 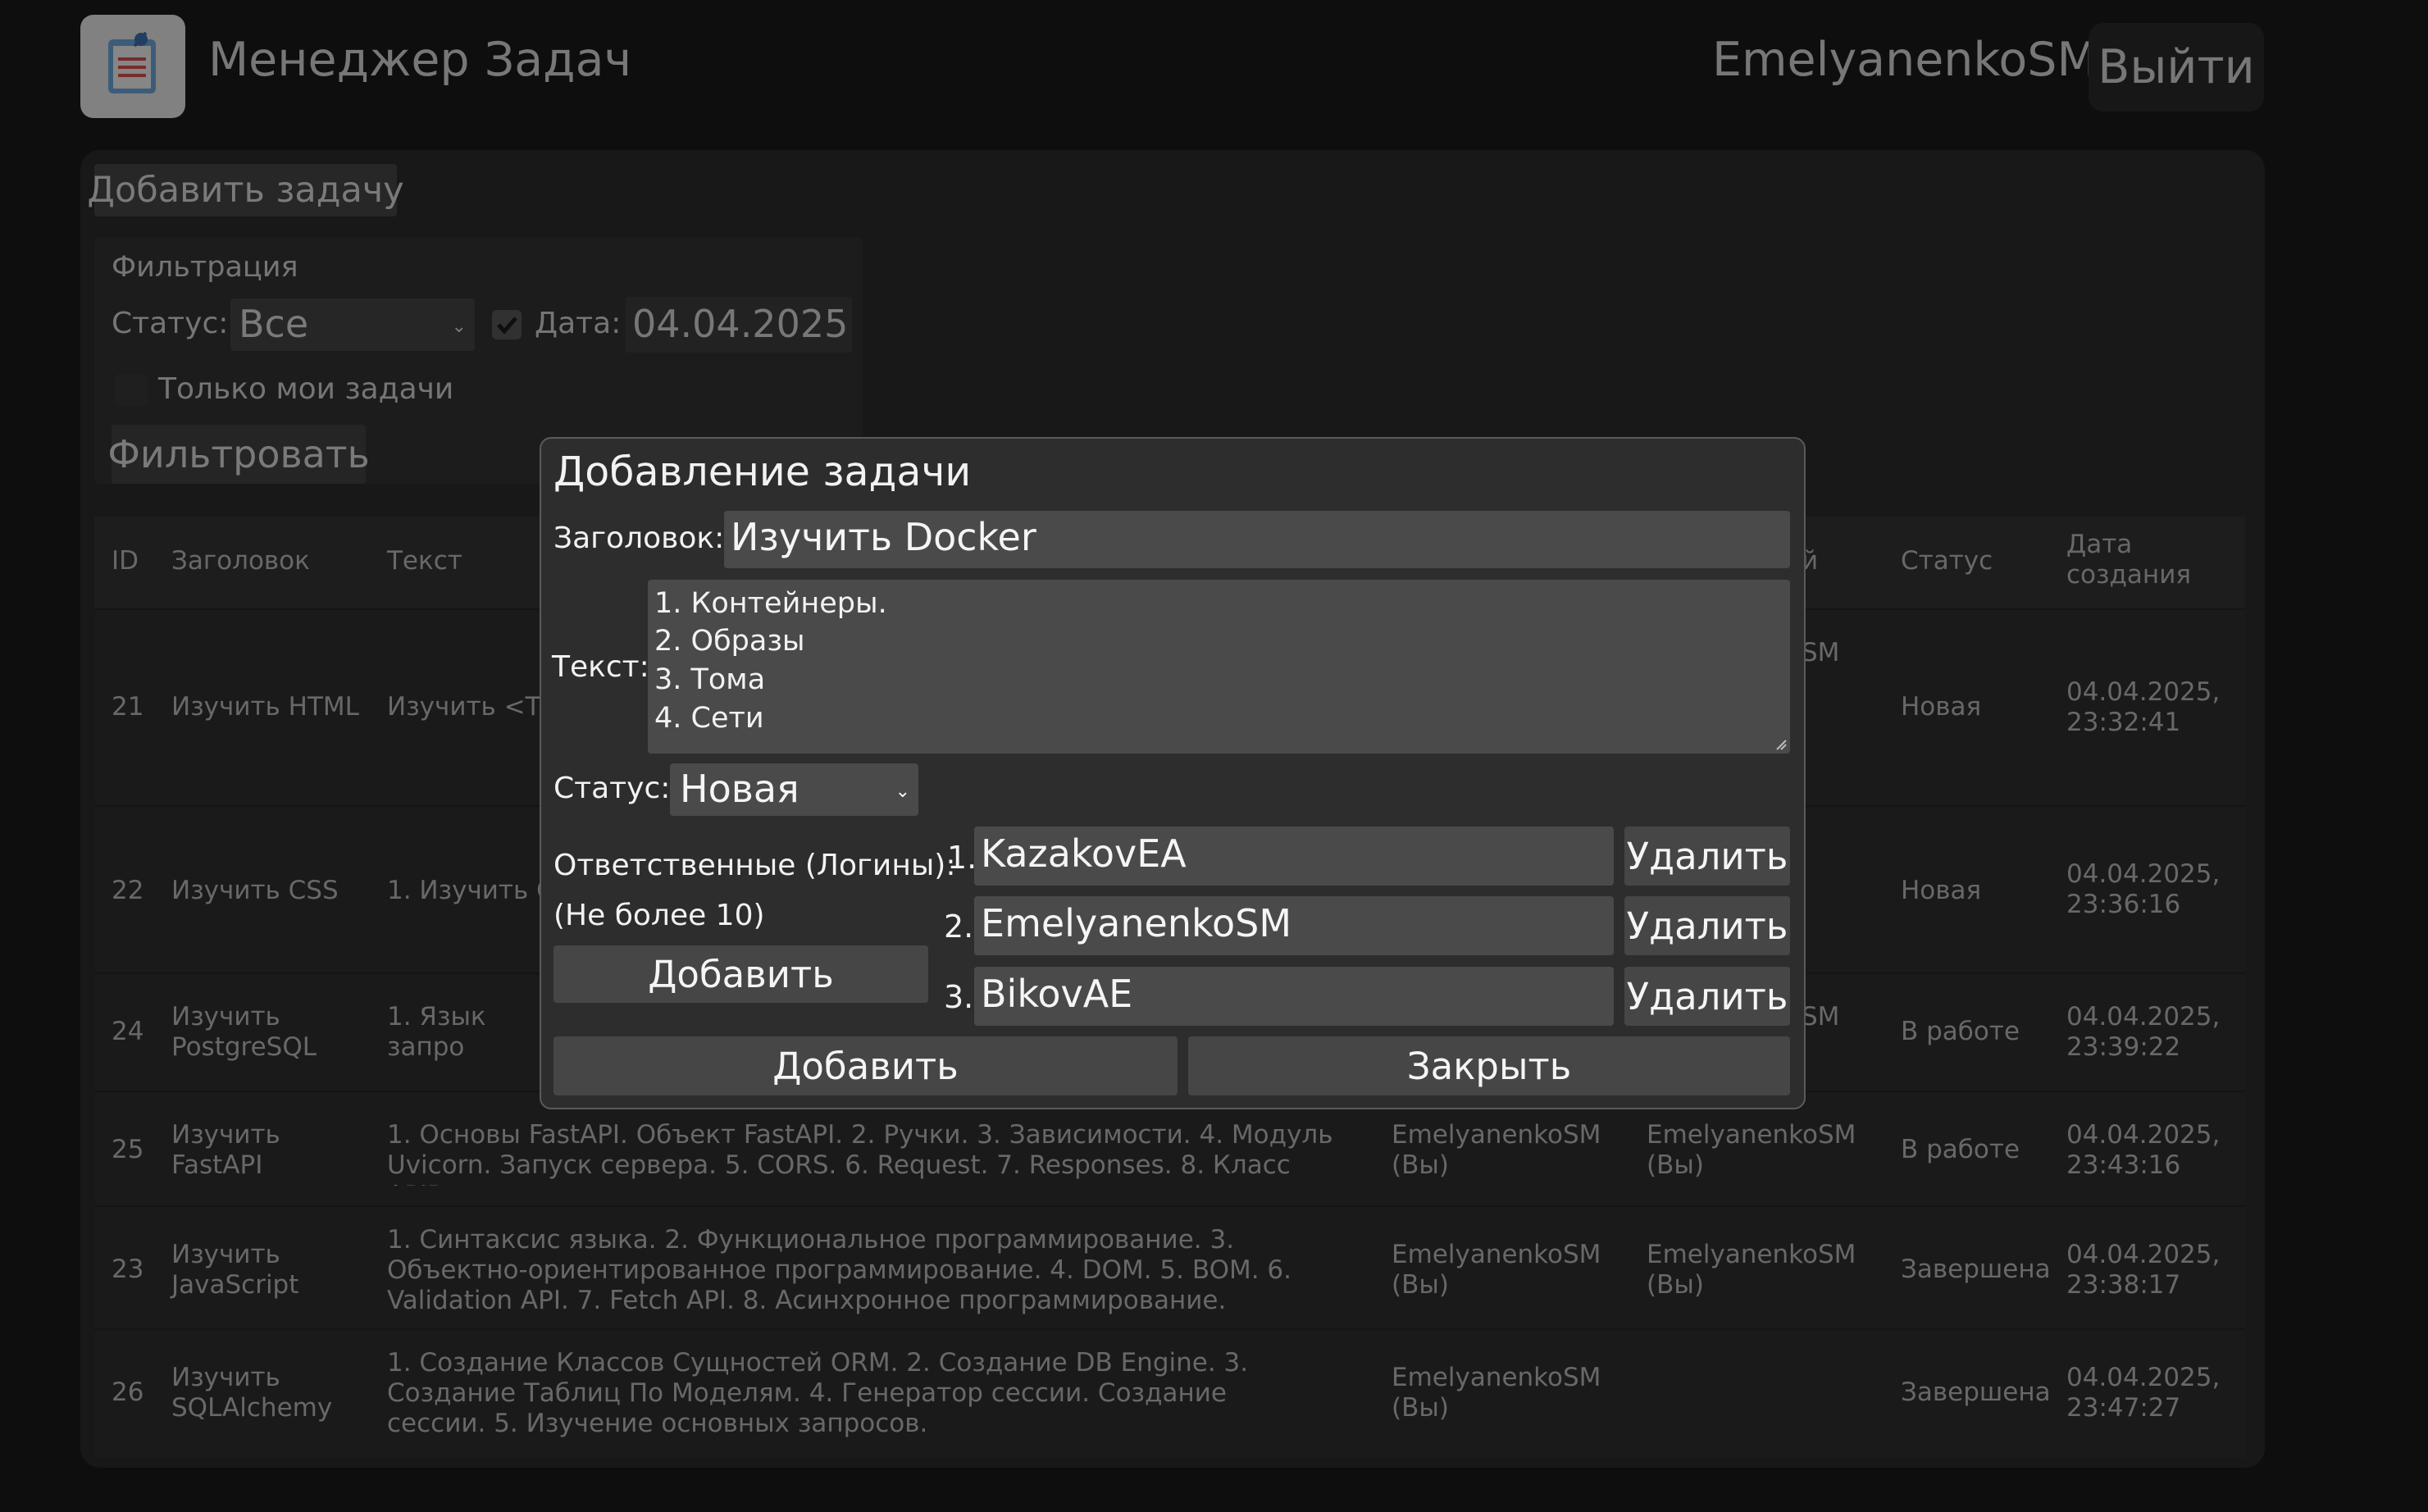 I want to click on responsible-login-input: KazakovEA, so click(x=1294, y=856).